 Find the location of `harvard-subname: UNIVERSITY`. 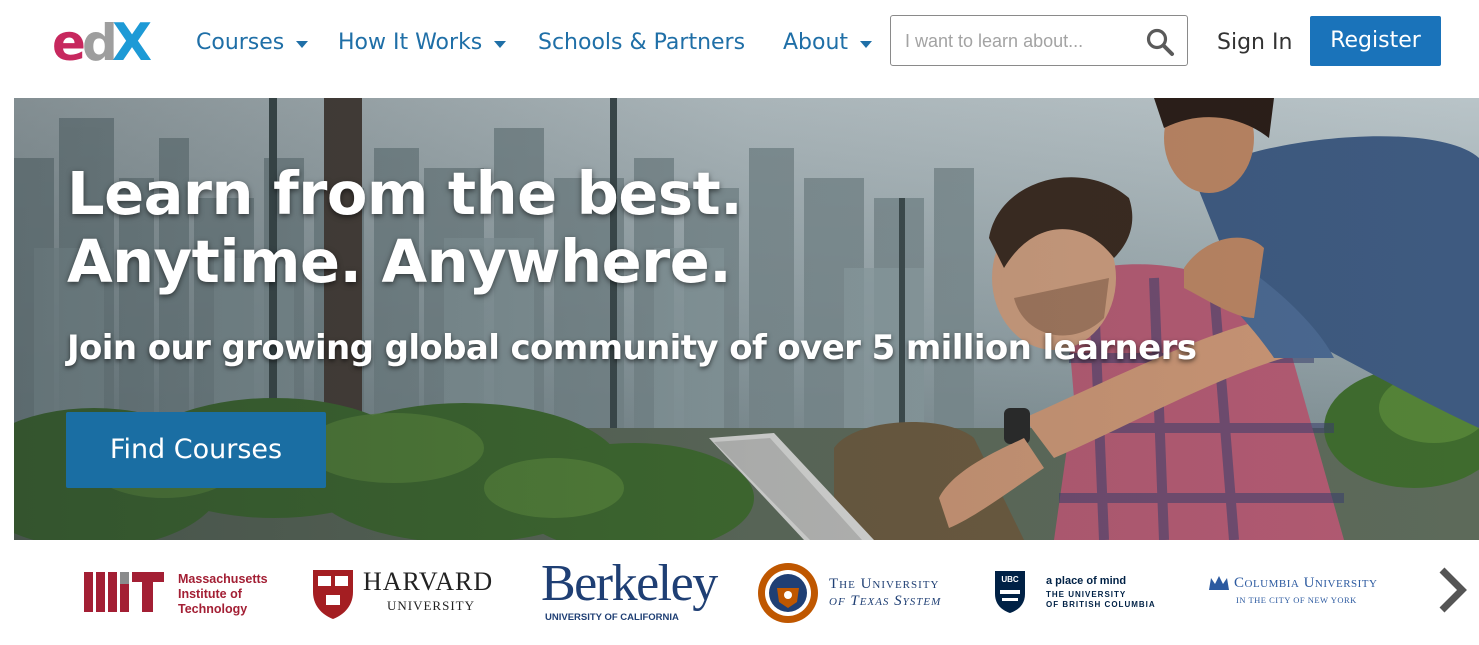

harvard-subname: UNIVERSITY is located at coordinates (431, 605).